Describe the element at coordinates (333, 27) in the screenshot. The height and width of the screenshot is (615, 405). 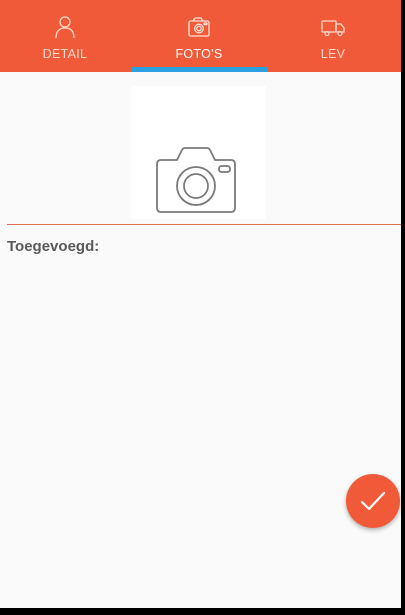
I see `truck-icon` at that location.